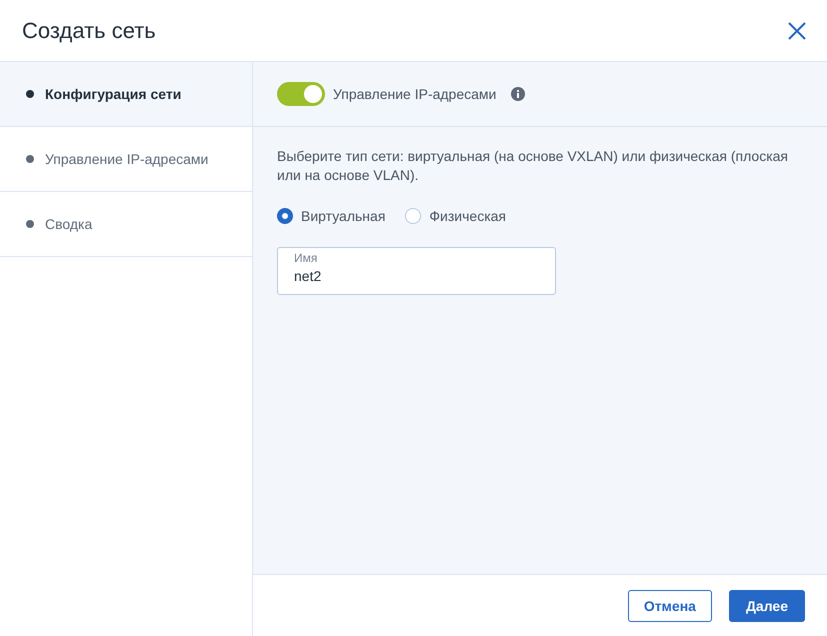  Describe the element at coordinates (306, 258) in the screenshot. I see `field-label: Имя` at that location.